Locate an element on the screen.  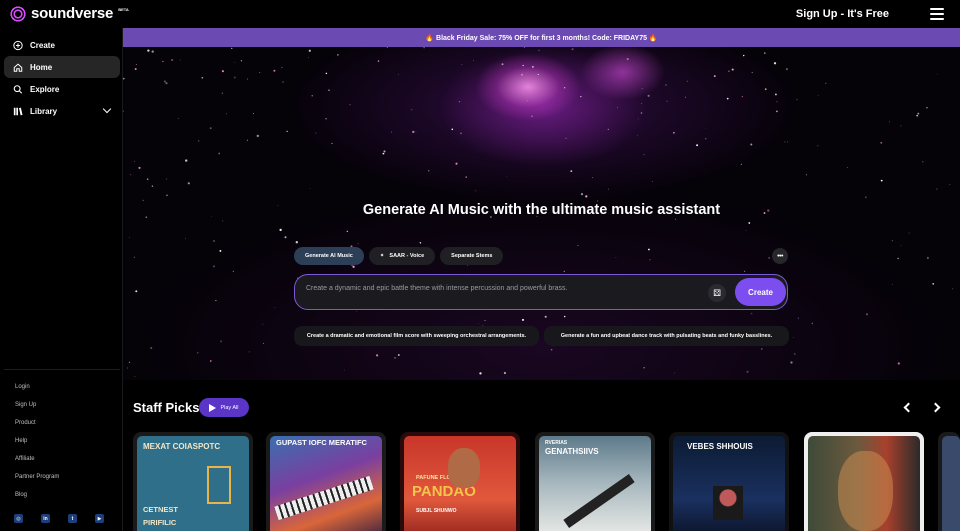
carousel-prev-icon is located at coordinates (908, 407).